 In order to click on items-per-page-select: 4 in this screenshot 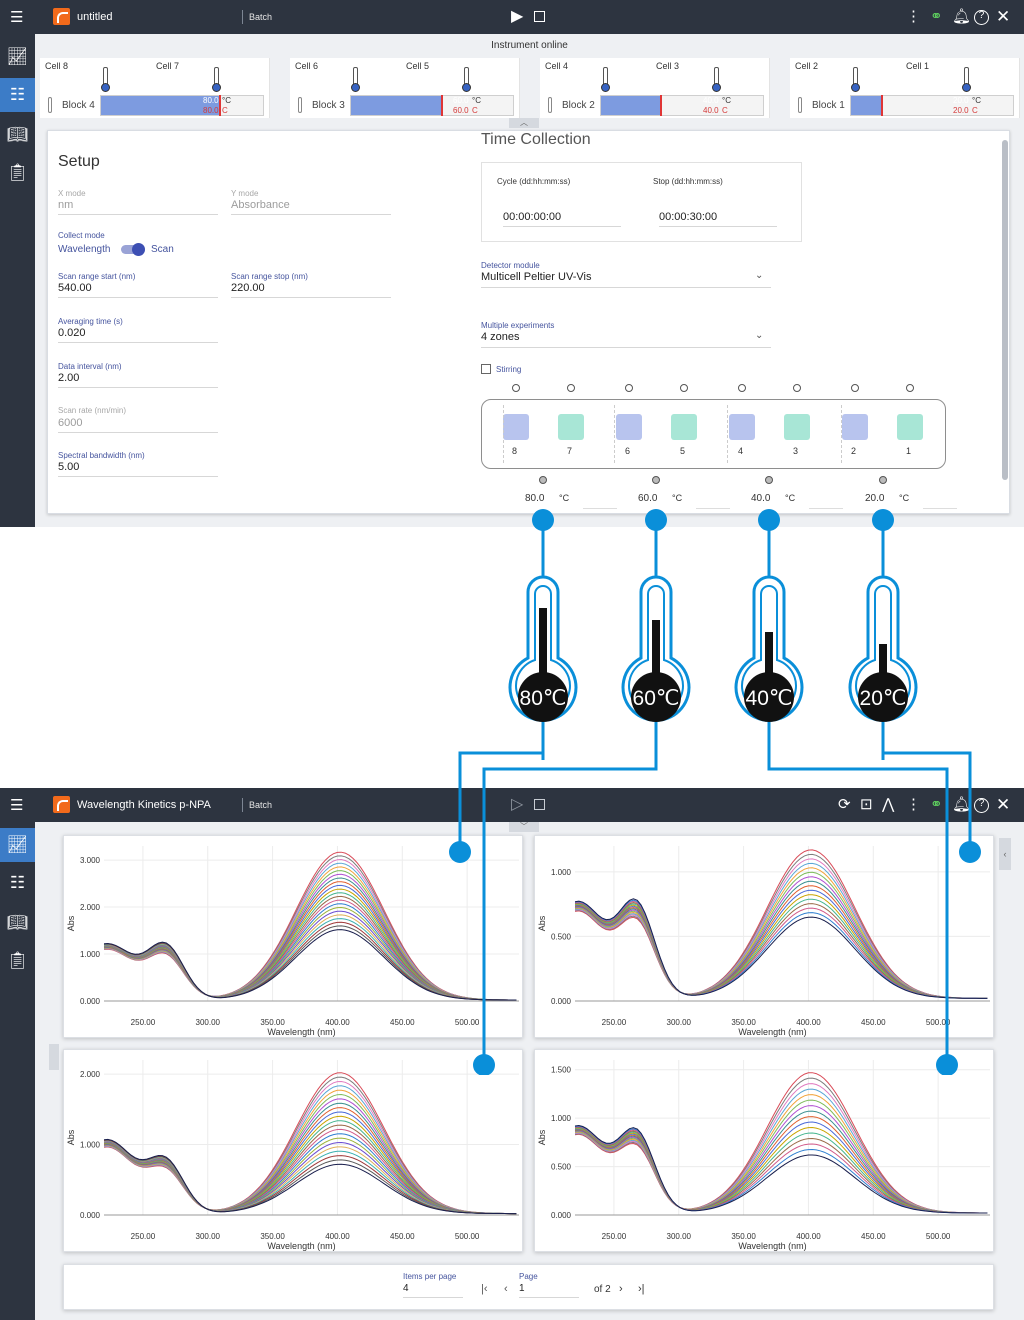, I will do `click(433, 1290)`.